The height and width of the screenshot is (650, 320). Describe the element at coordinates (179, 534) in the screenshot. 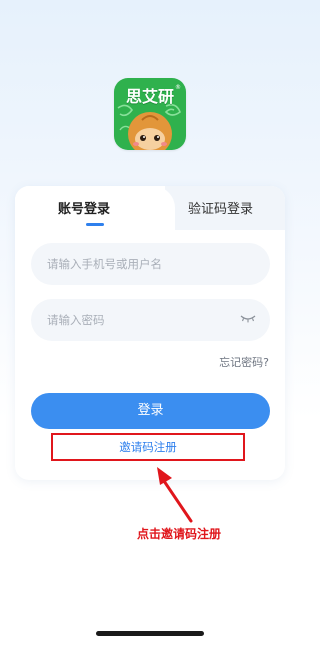

I see `annotation-text: 点击邀请码注册` at that location.